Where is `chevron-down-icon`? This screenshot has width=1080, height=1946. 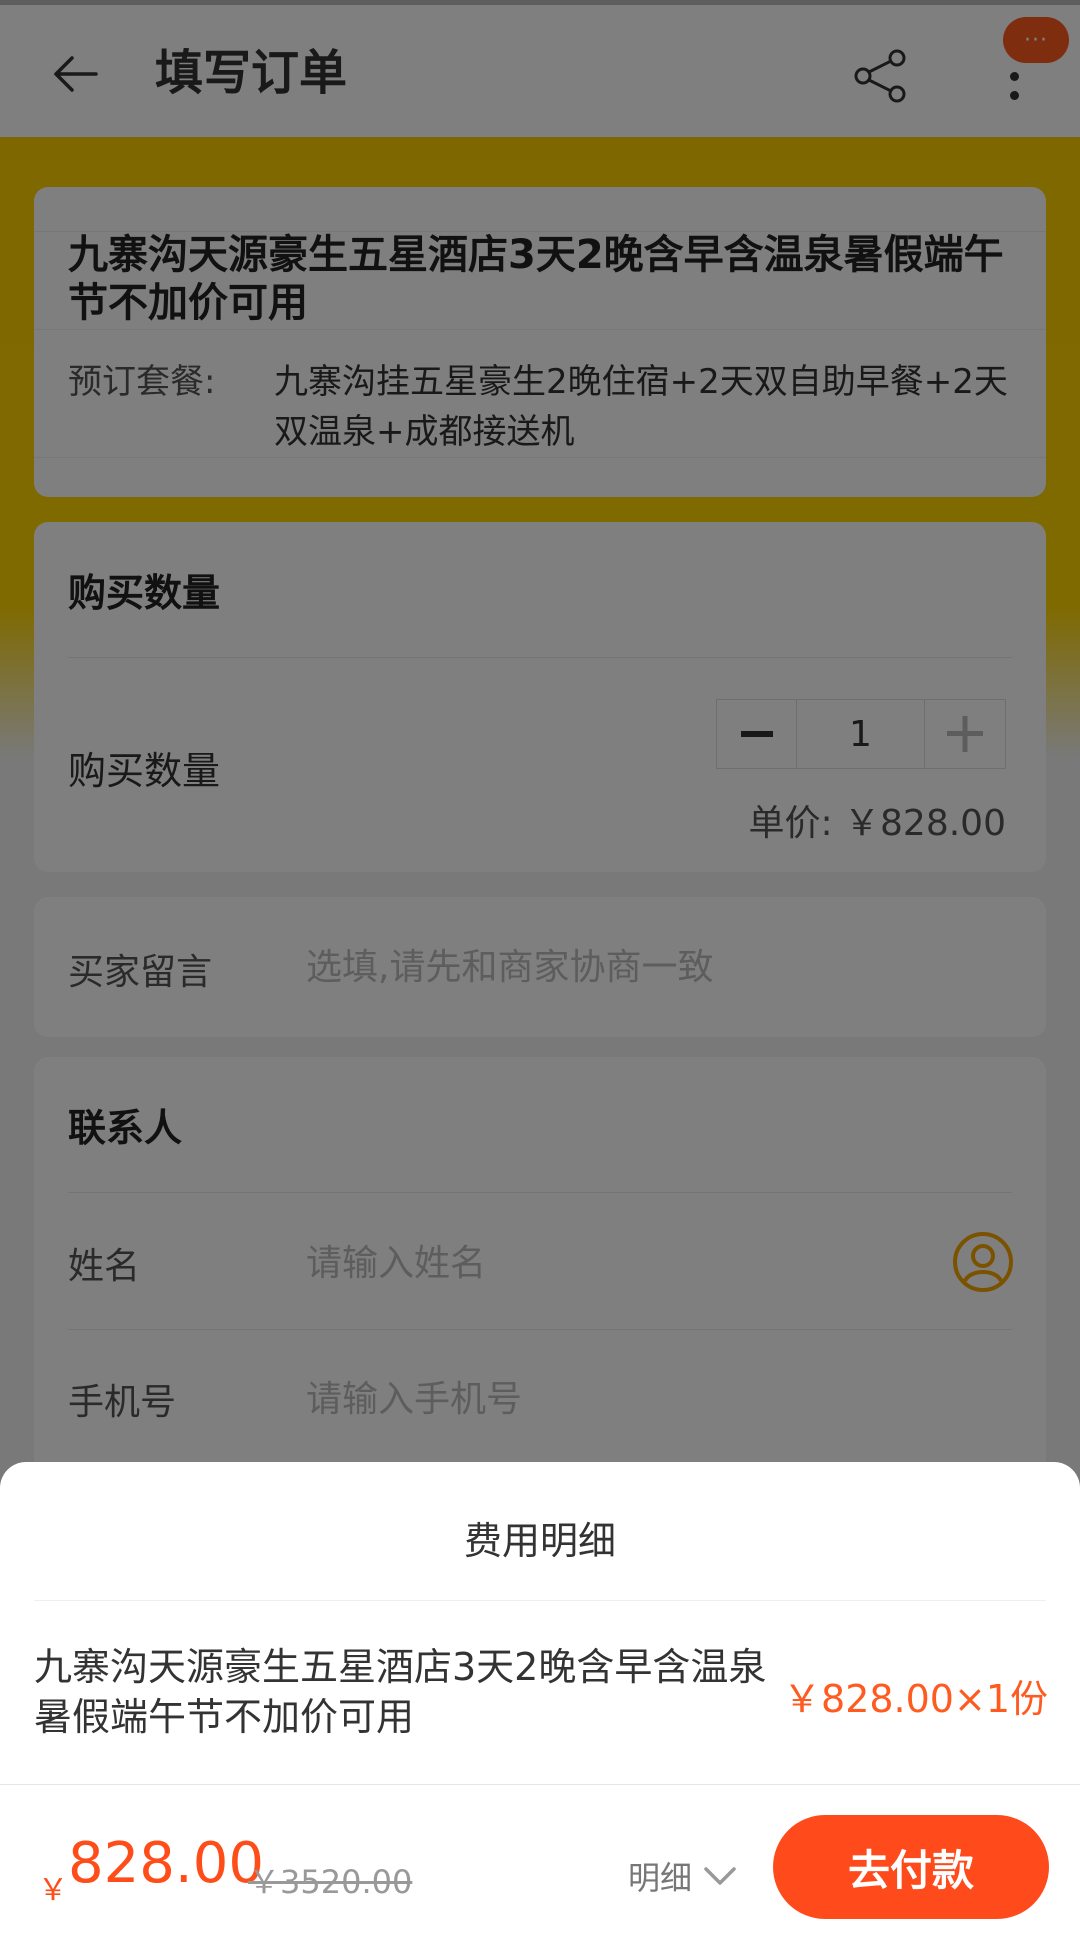
chevron-down-icon is located at coordinates (720, 1876).